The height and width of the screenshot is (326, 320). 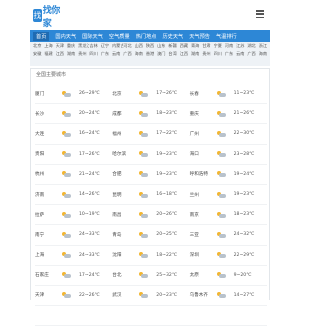 What do you see at coordinates (125, 134) in the screenshot?
I see `city-name: 福州` at bounding box center [125, 134].